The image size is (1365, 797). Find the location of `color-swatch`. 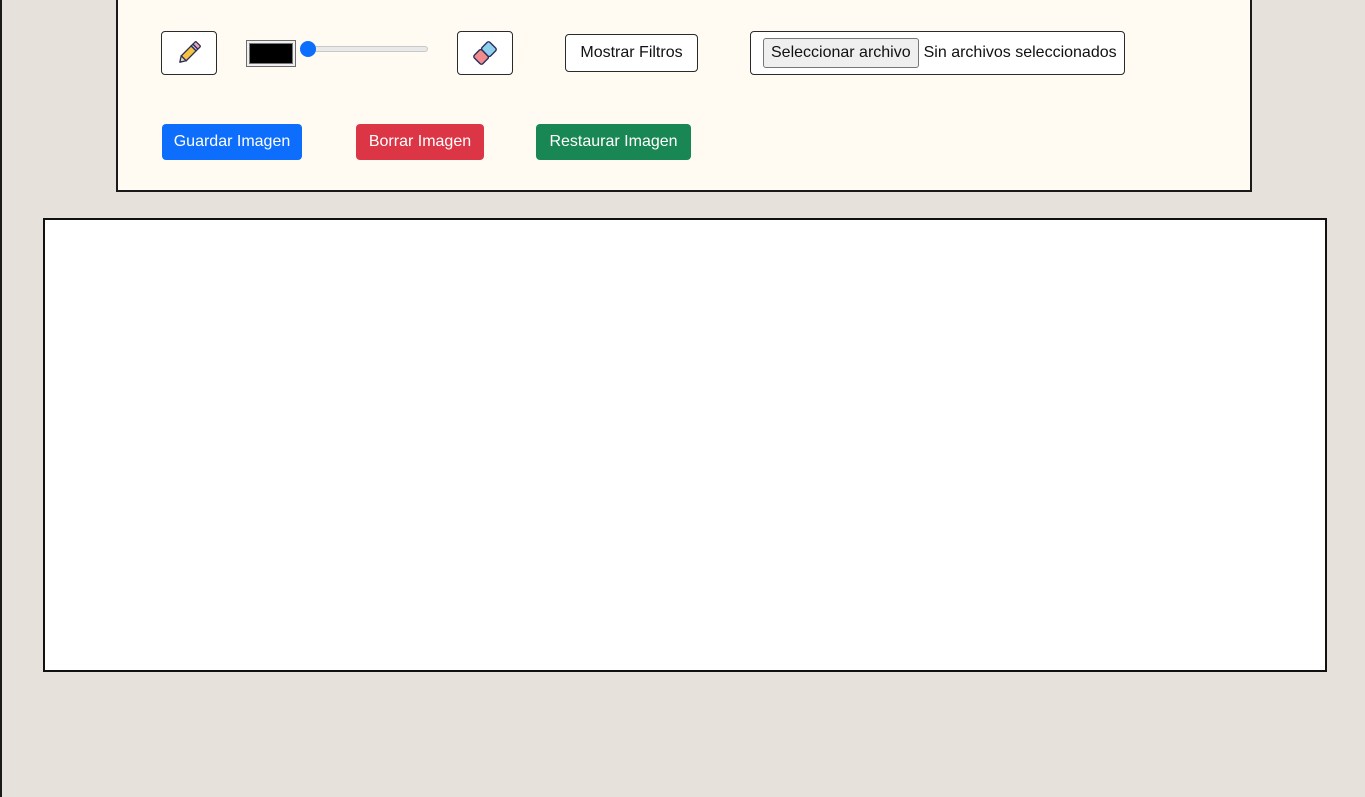

color-swatch is located at coordinates (271, 53).